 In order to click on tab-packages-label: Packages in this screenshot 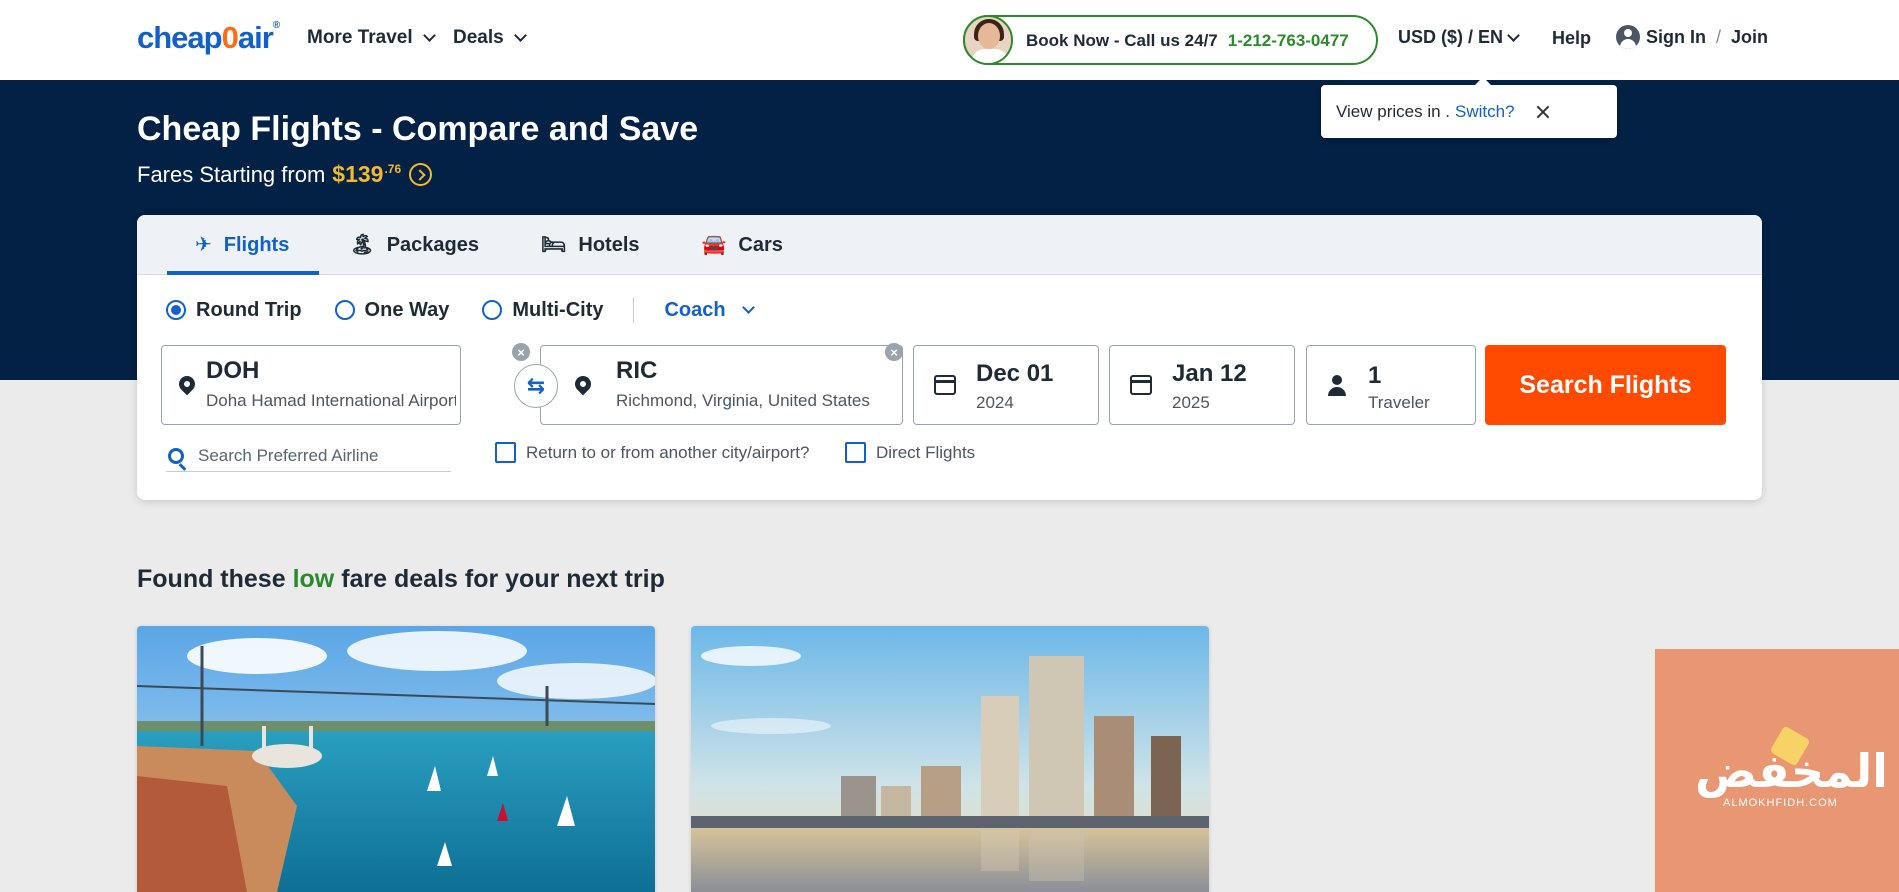, I will do `click(432, 244)`.